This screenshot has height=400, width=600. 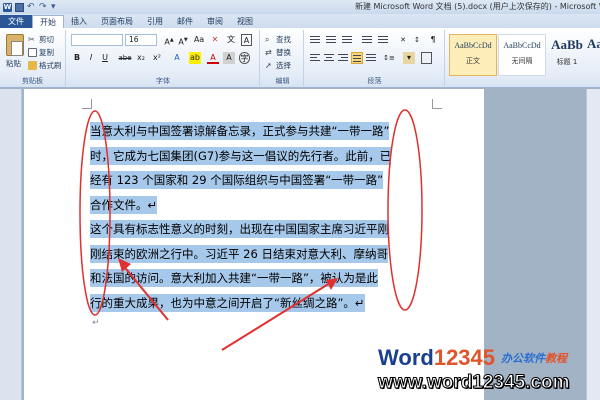 I want to click on watermark-brand-ord: ord, so click(x=416, y=357).